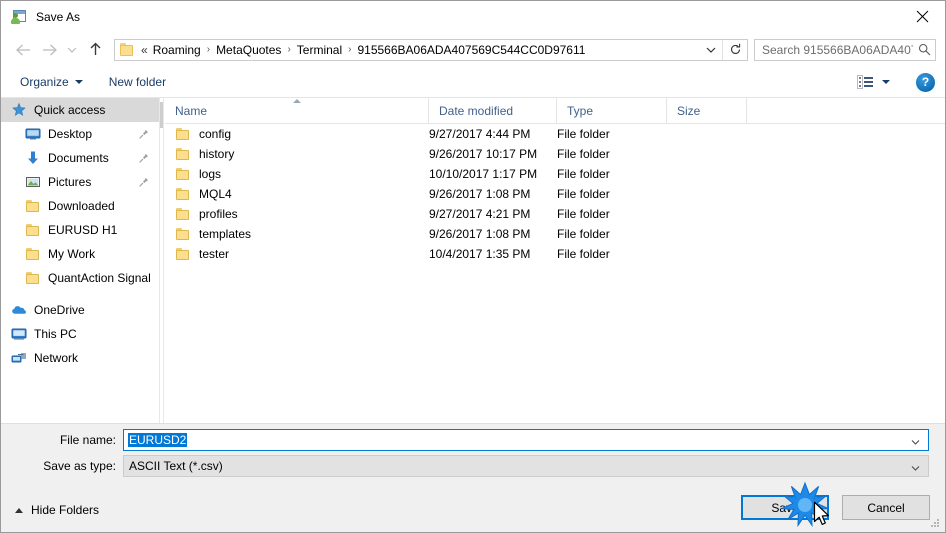  What do you see at coordinates (225, 234) in the screenshot?
I see `file-name: templates` at bounding box center [225, 234].